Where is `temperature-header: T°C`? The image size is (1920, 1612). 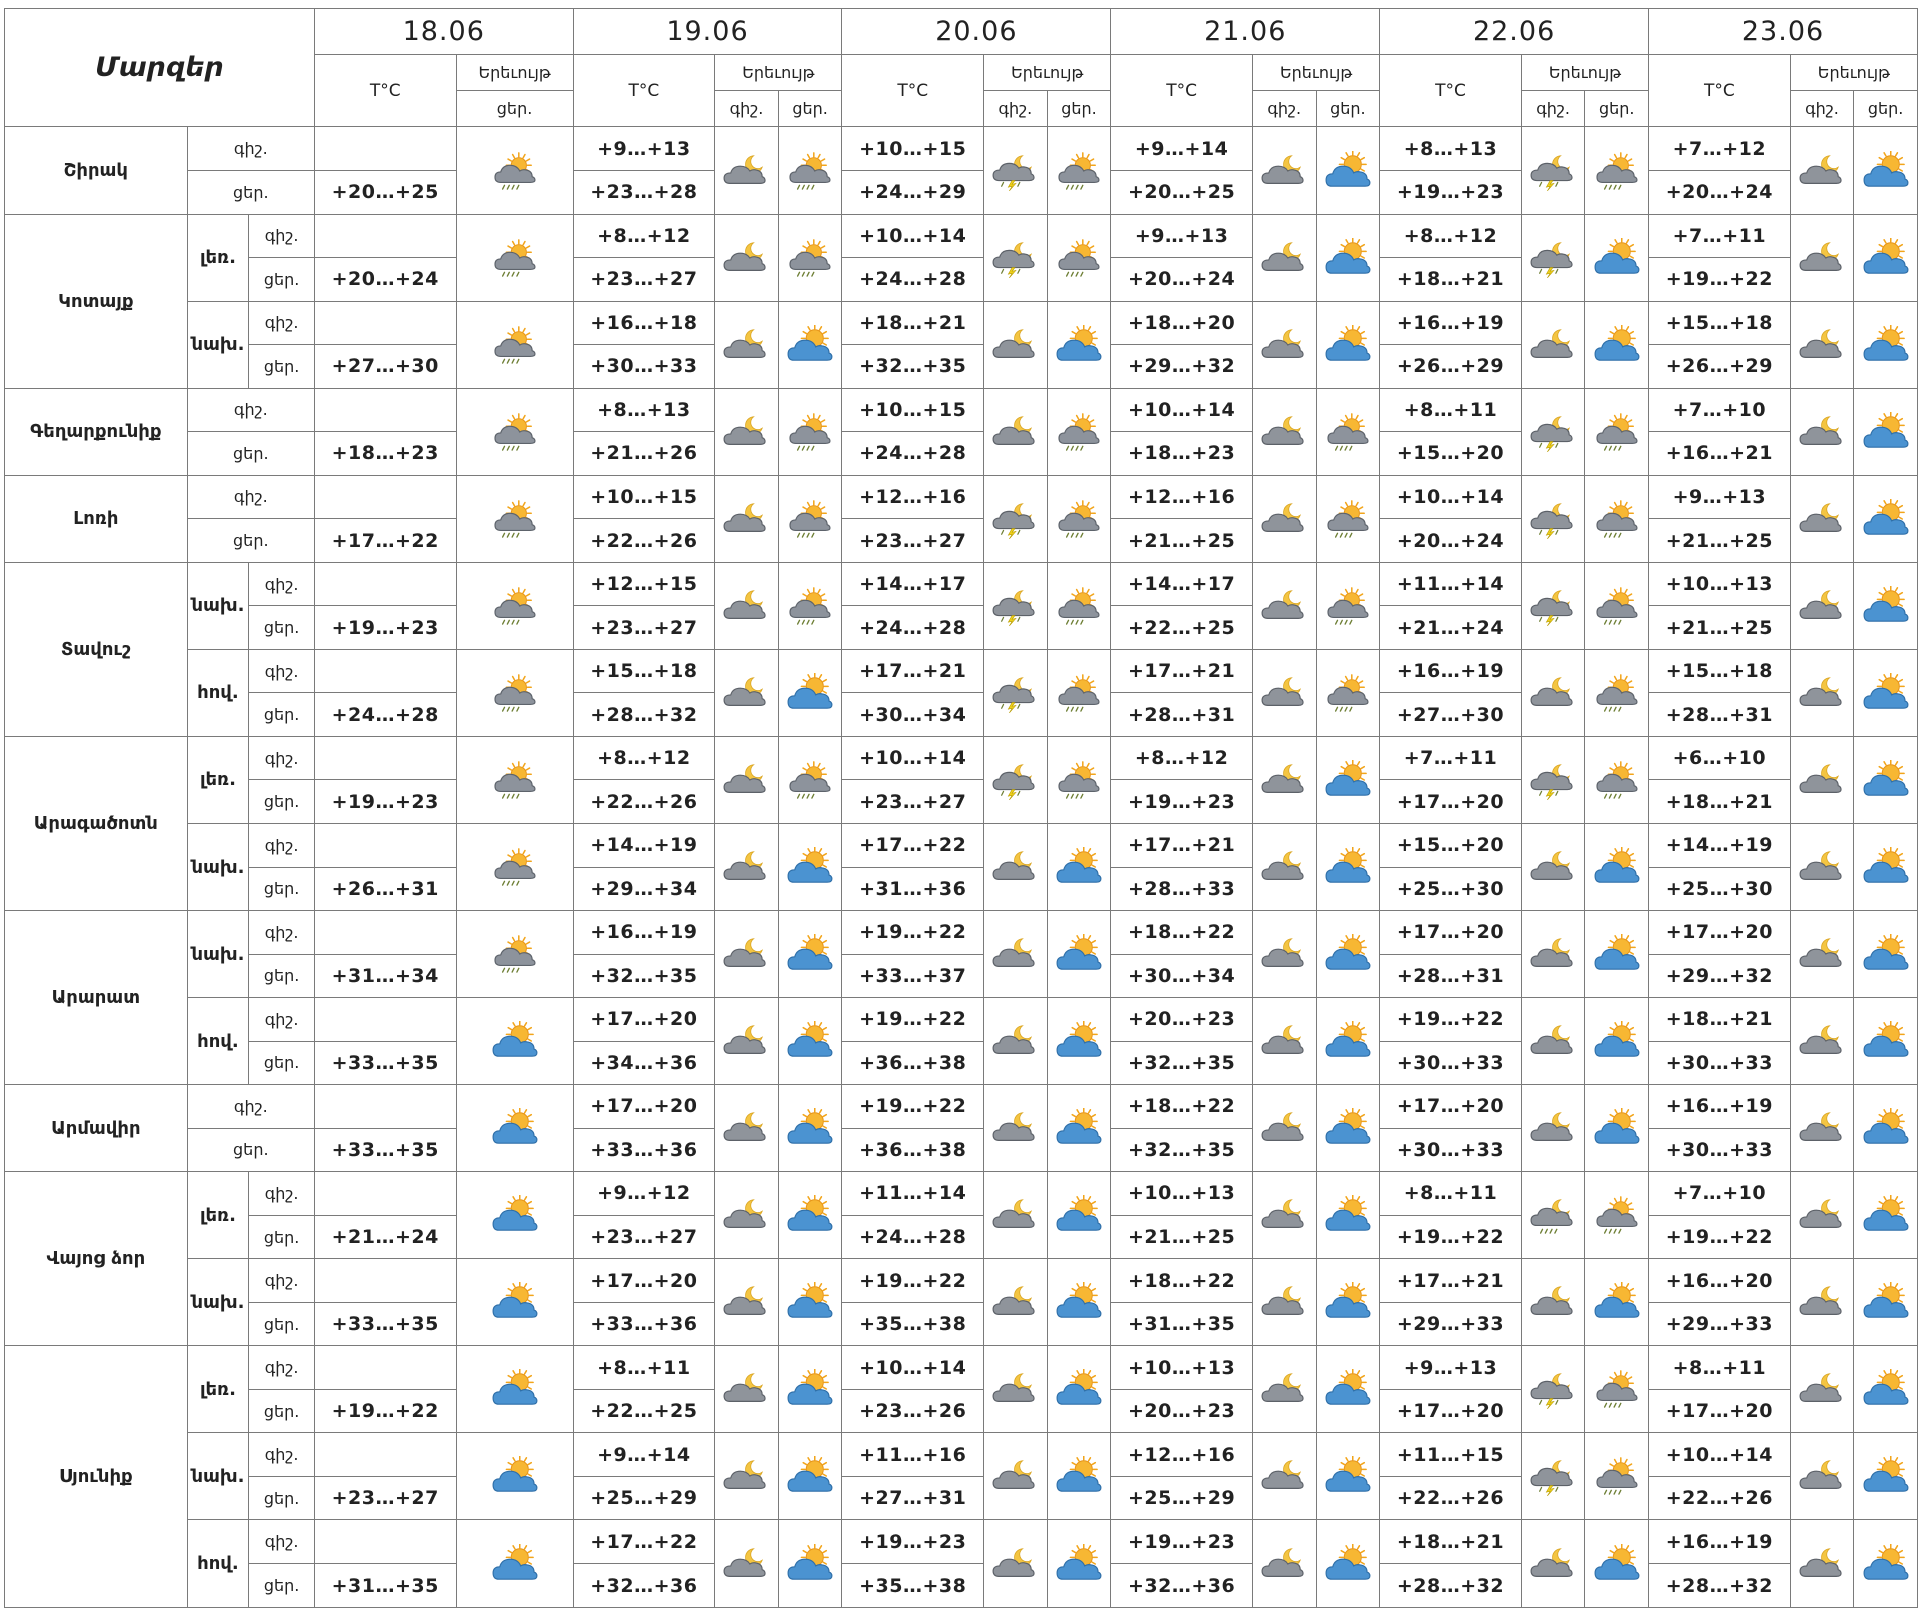
temperature-header: T°C is located at coordinates (1450, 90).